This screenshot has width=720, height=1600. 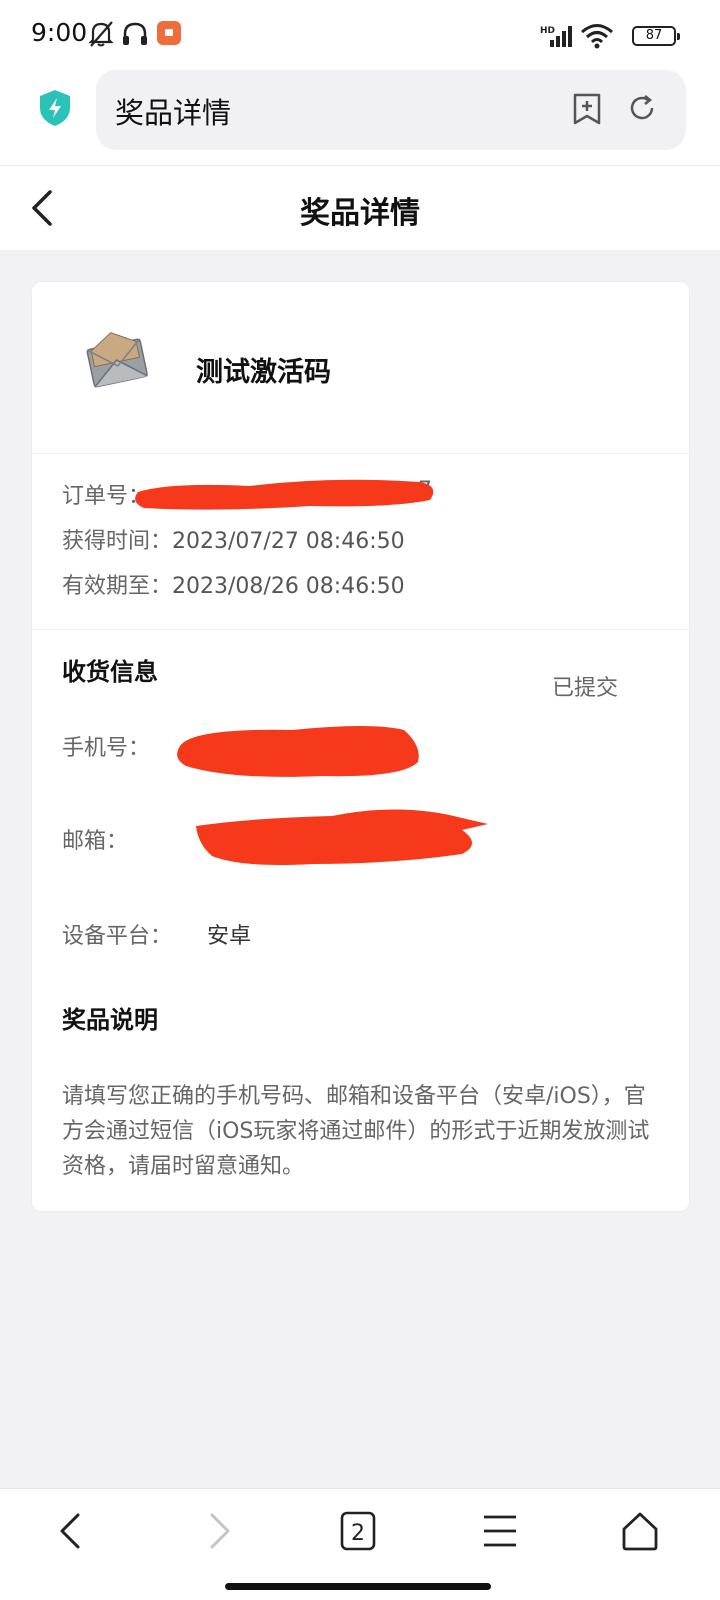 What do you see at coordinates (173, 113) in the screenshot?
I see `url-title: 奖品详情` at bounding box center [173, 113].